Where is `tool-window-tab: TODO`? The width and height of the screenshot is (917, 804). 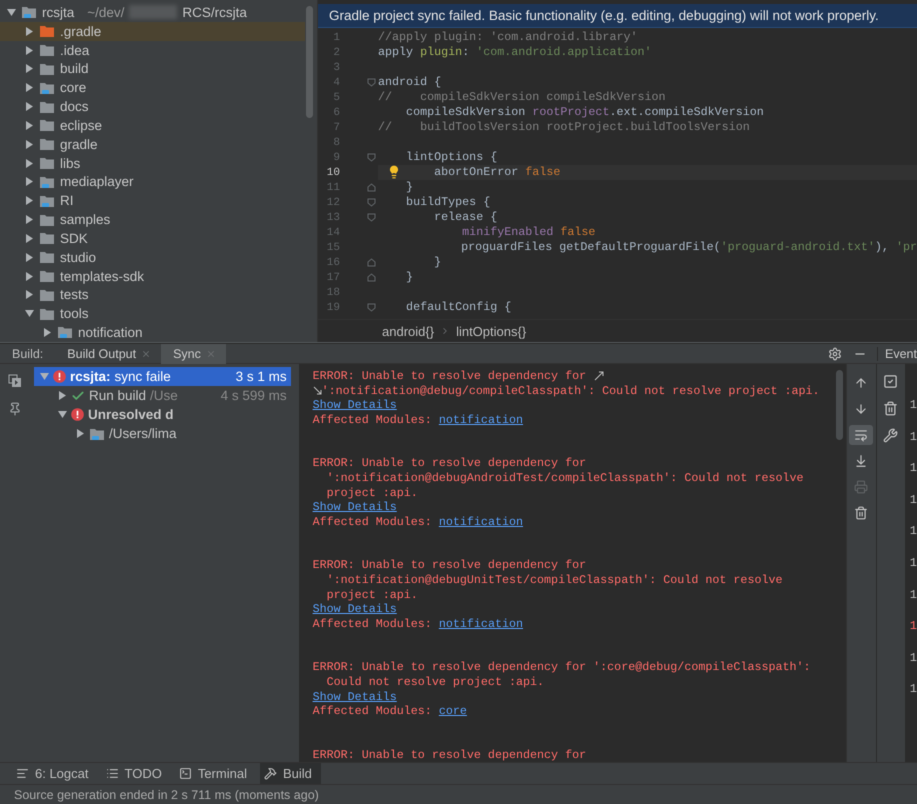
tool-window-tab: TODO is located at coordinates (136, 773).